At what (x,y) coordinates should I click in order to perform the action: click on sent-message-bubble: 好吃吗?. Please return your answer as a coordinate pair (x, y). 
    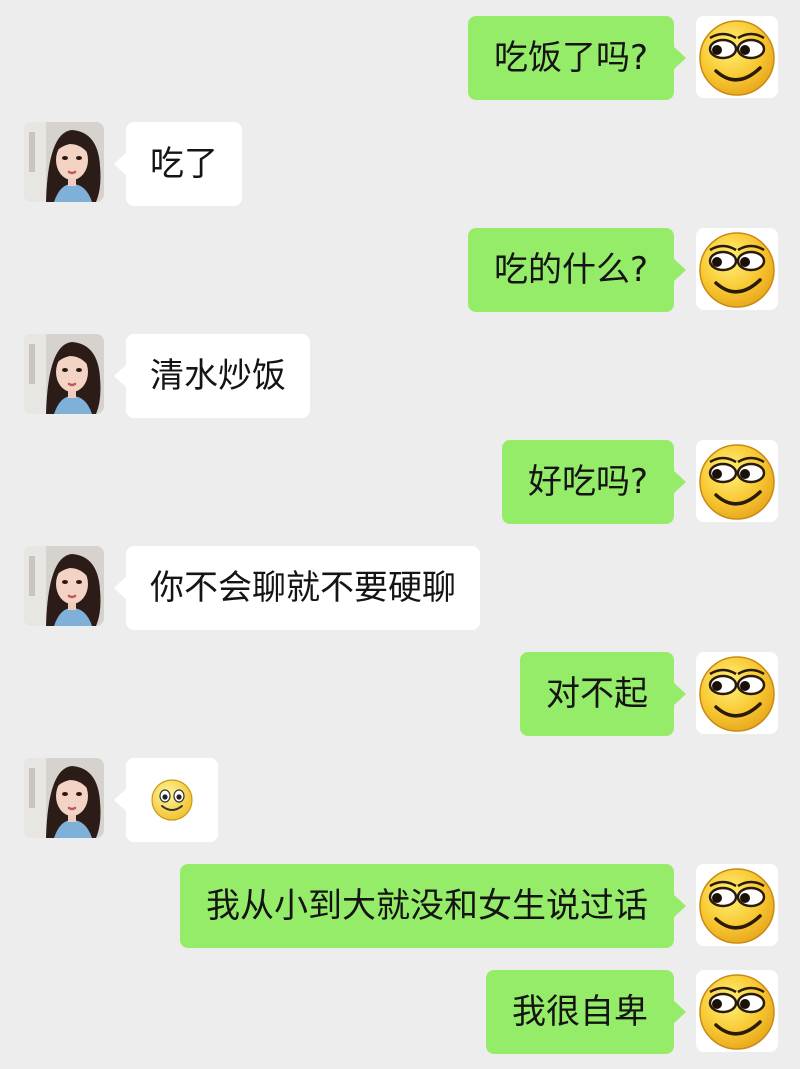
    Looking at the image, I should click on (594, 482).